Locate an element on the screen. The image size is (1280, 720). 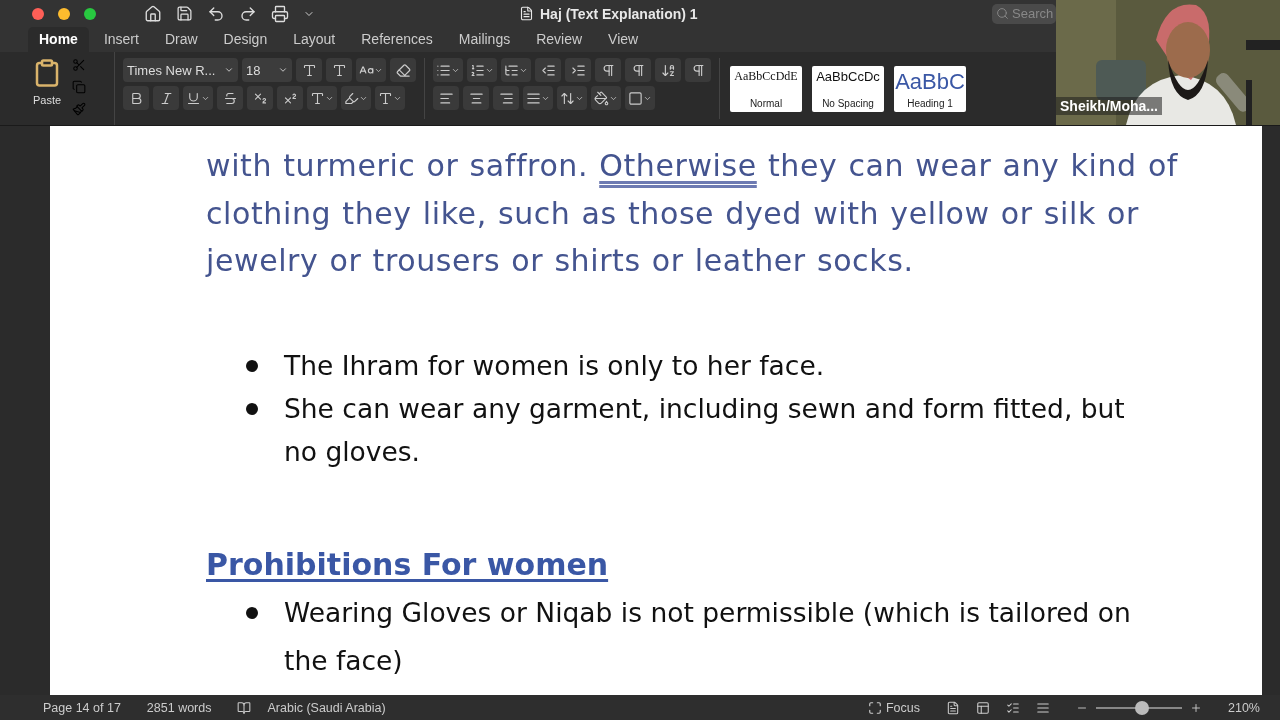
strikethrough-button is located at coordinates (230, 98).